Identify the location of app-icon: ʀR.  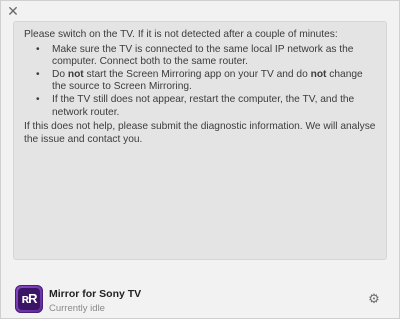
(29, 299).